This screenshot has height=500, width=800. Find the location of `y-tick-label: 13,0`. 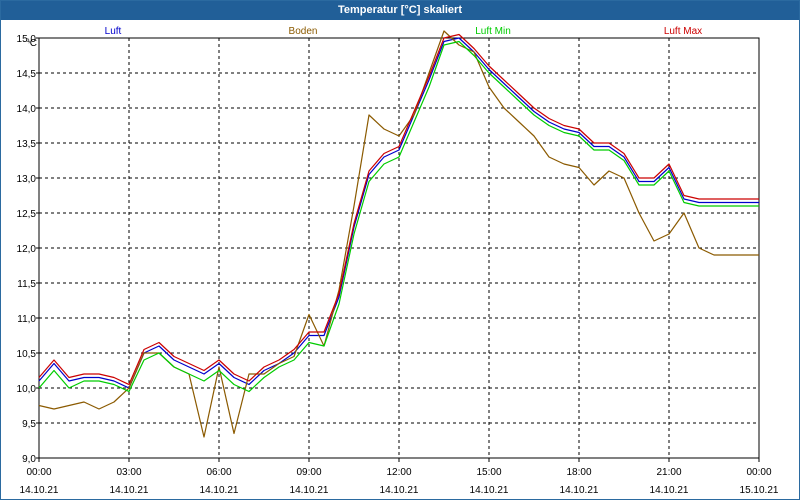

y-tick-label: 13,0 is located at coordinates (27, 179).